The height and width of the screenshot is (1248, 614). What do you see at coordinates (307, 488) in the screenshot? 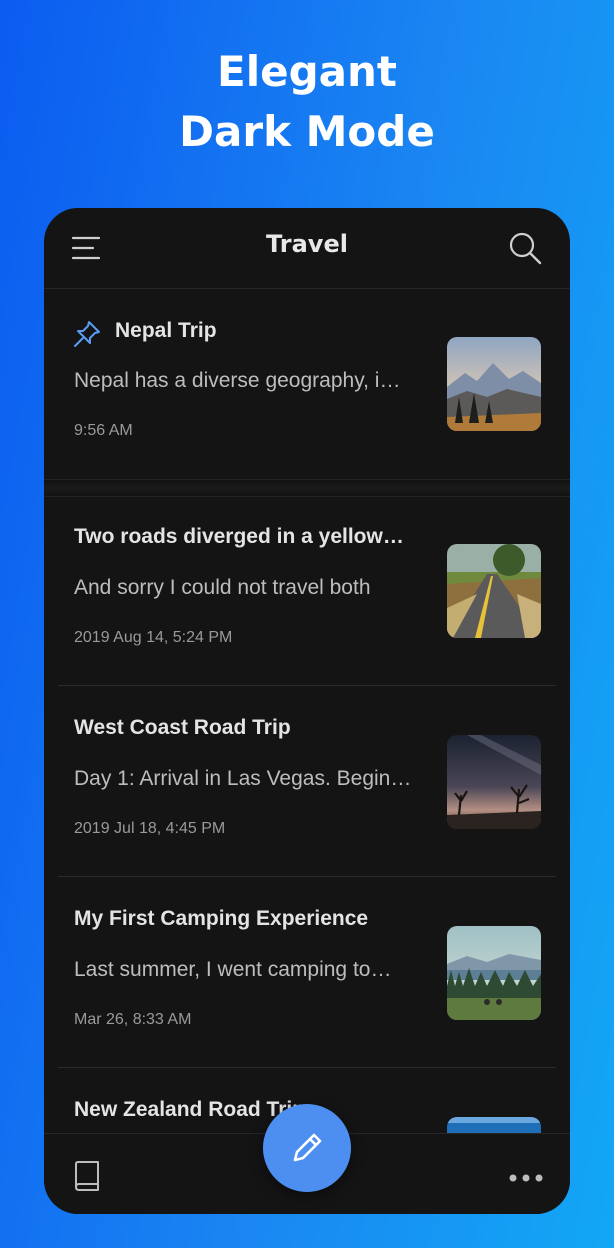
I see `pinned-separator` at bounding box center [307, 488].